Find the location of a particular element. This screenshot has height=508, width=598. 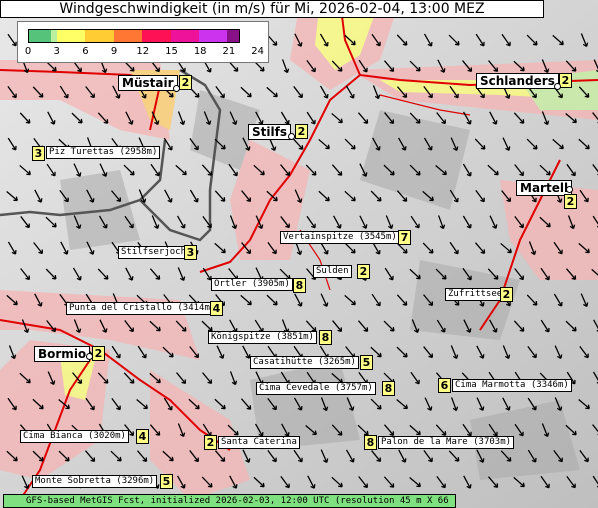

place-value-sulden: 2 is located at coordinates (363, 271).